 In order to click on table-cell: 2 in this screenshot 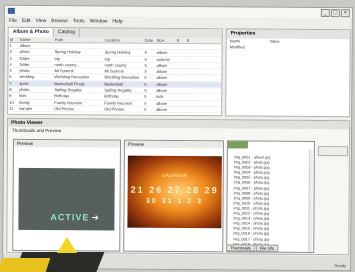, I will do `click(10, 52)`.